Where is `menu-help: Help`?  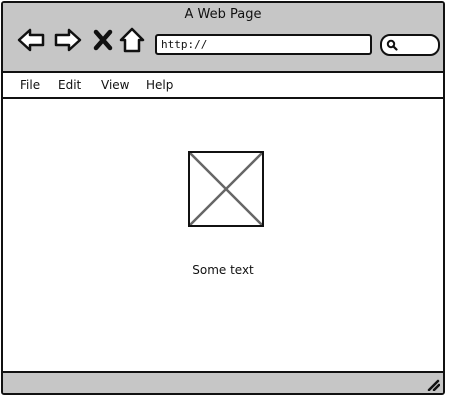 menu-help: Help is located at coordinates (159, 85).